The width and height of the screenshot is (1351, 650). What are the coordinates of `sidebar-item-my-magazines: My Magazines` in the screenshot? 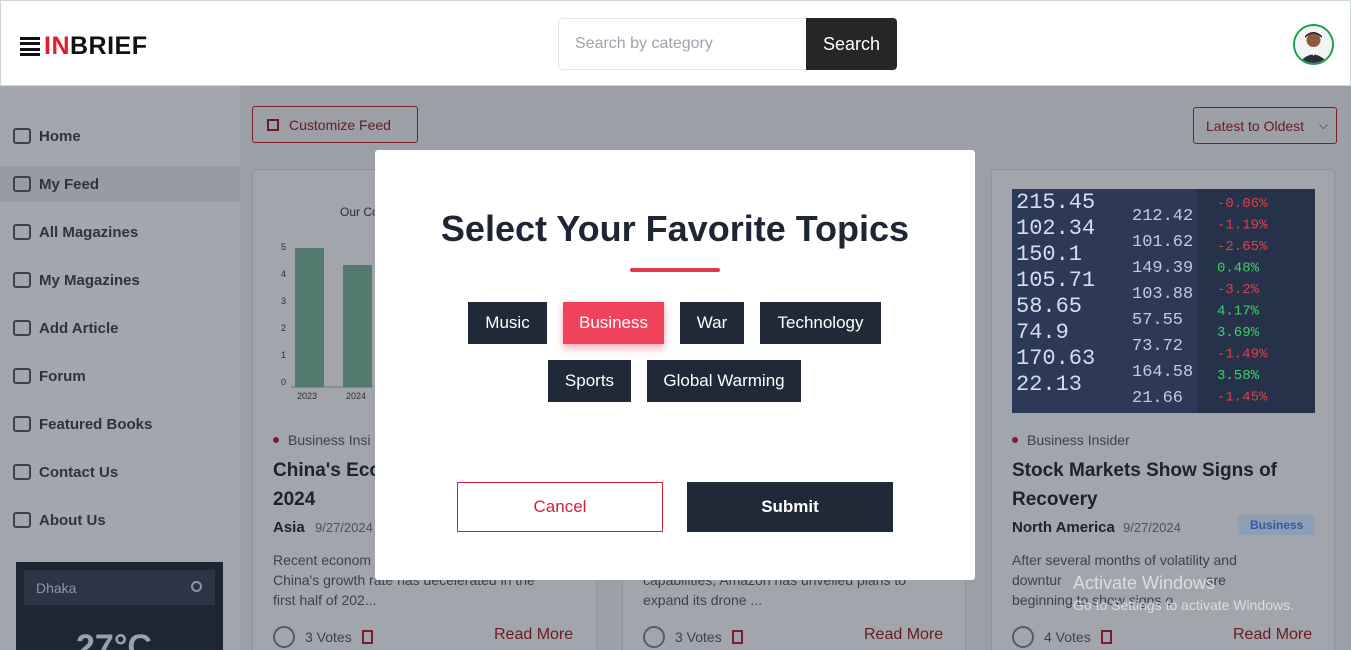 It's located at (120, 280).